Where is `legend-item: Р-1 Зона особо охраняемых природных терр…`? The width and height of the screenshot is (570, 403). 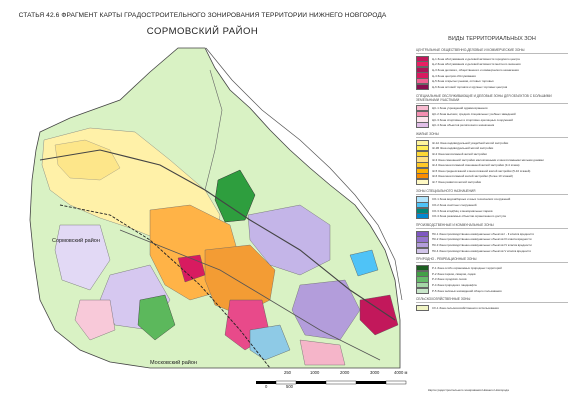 legend-item: Р-1 Зона особо охраняемых природных терр… is located at coordinates (492, 268).